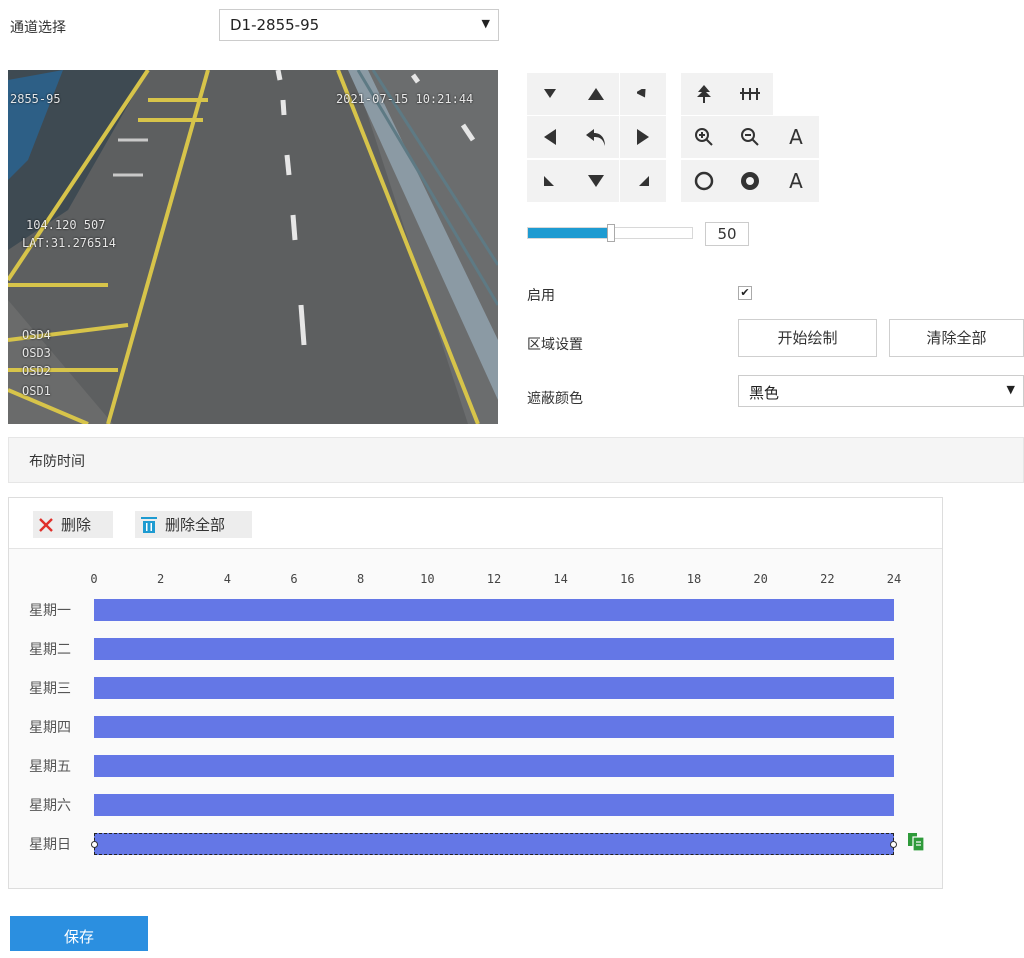 This screenshot has height=958, width=1024. I want to click on enable-checkbox: ✔, so click(745, 293).